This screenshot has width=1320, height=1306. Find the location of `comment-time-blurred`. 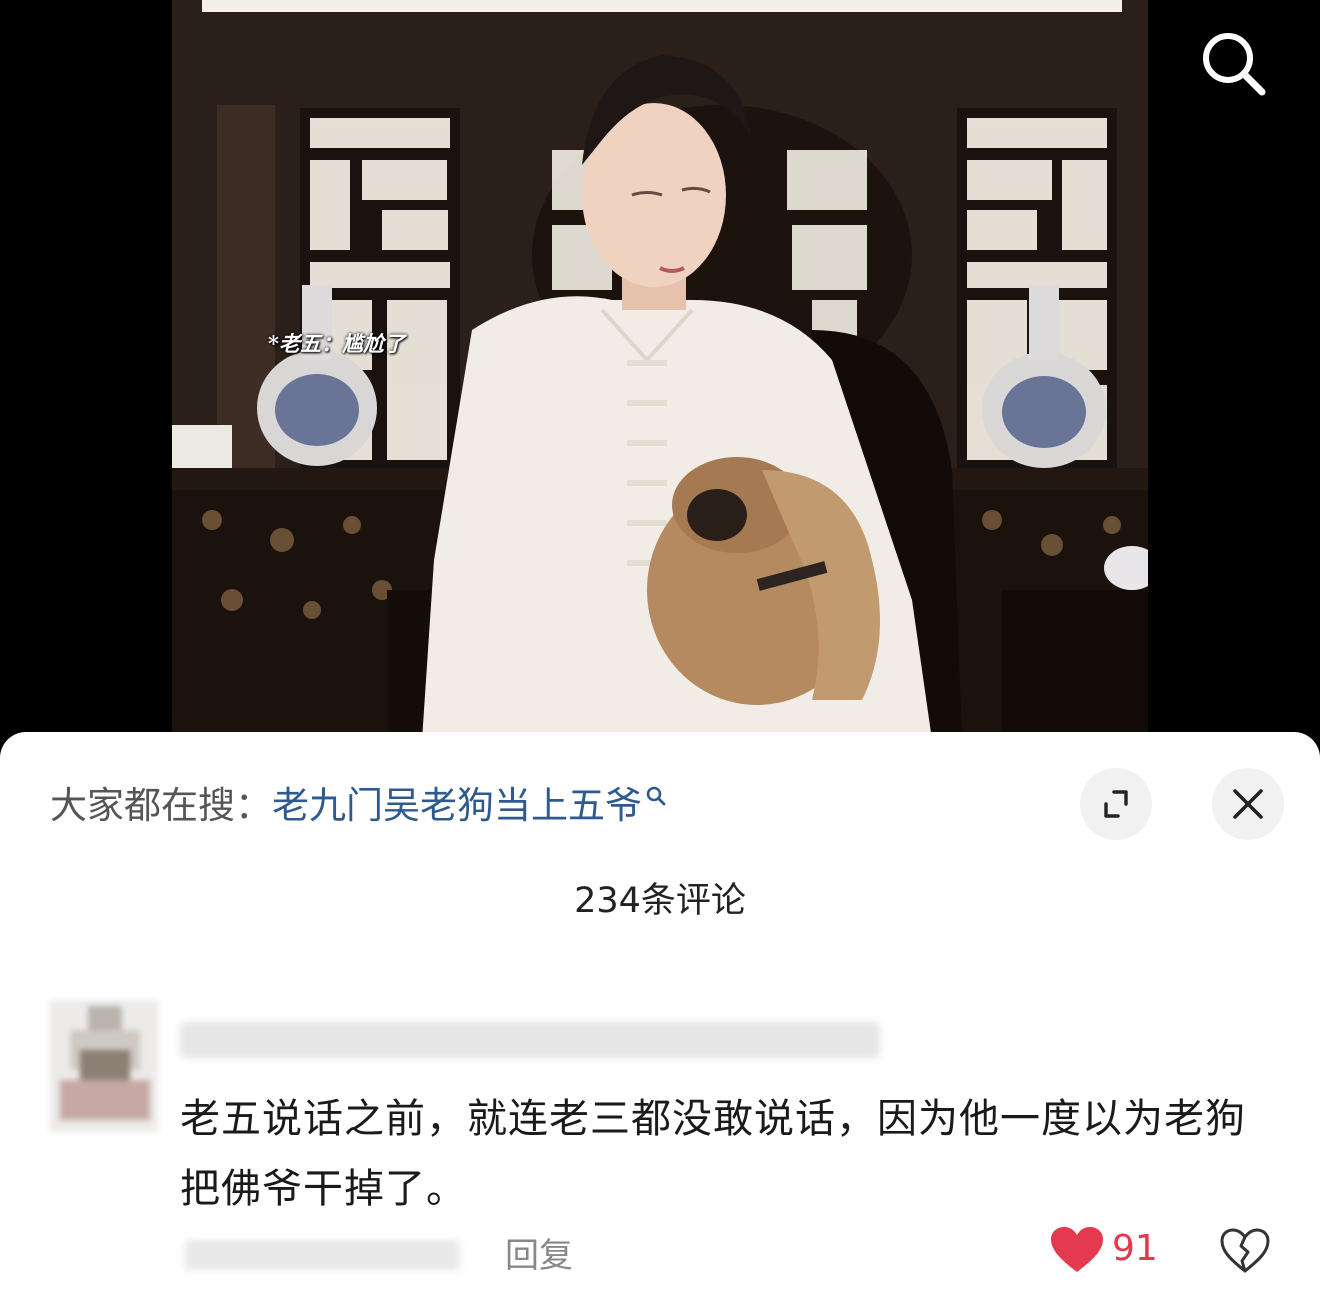

comment-time-blurred is located at coordinates (322, 1255).